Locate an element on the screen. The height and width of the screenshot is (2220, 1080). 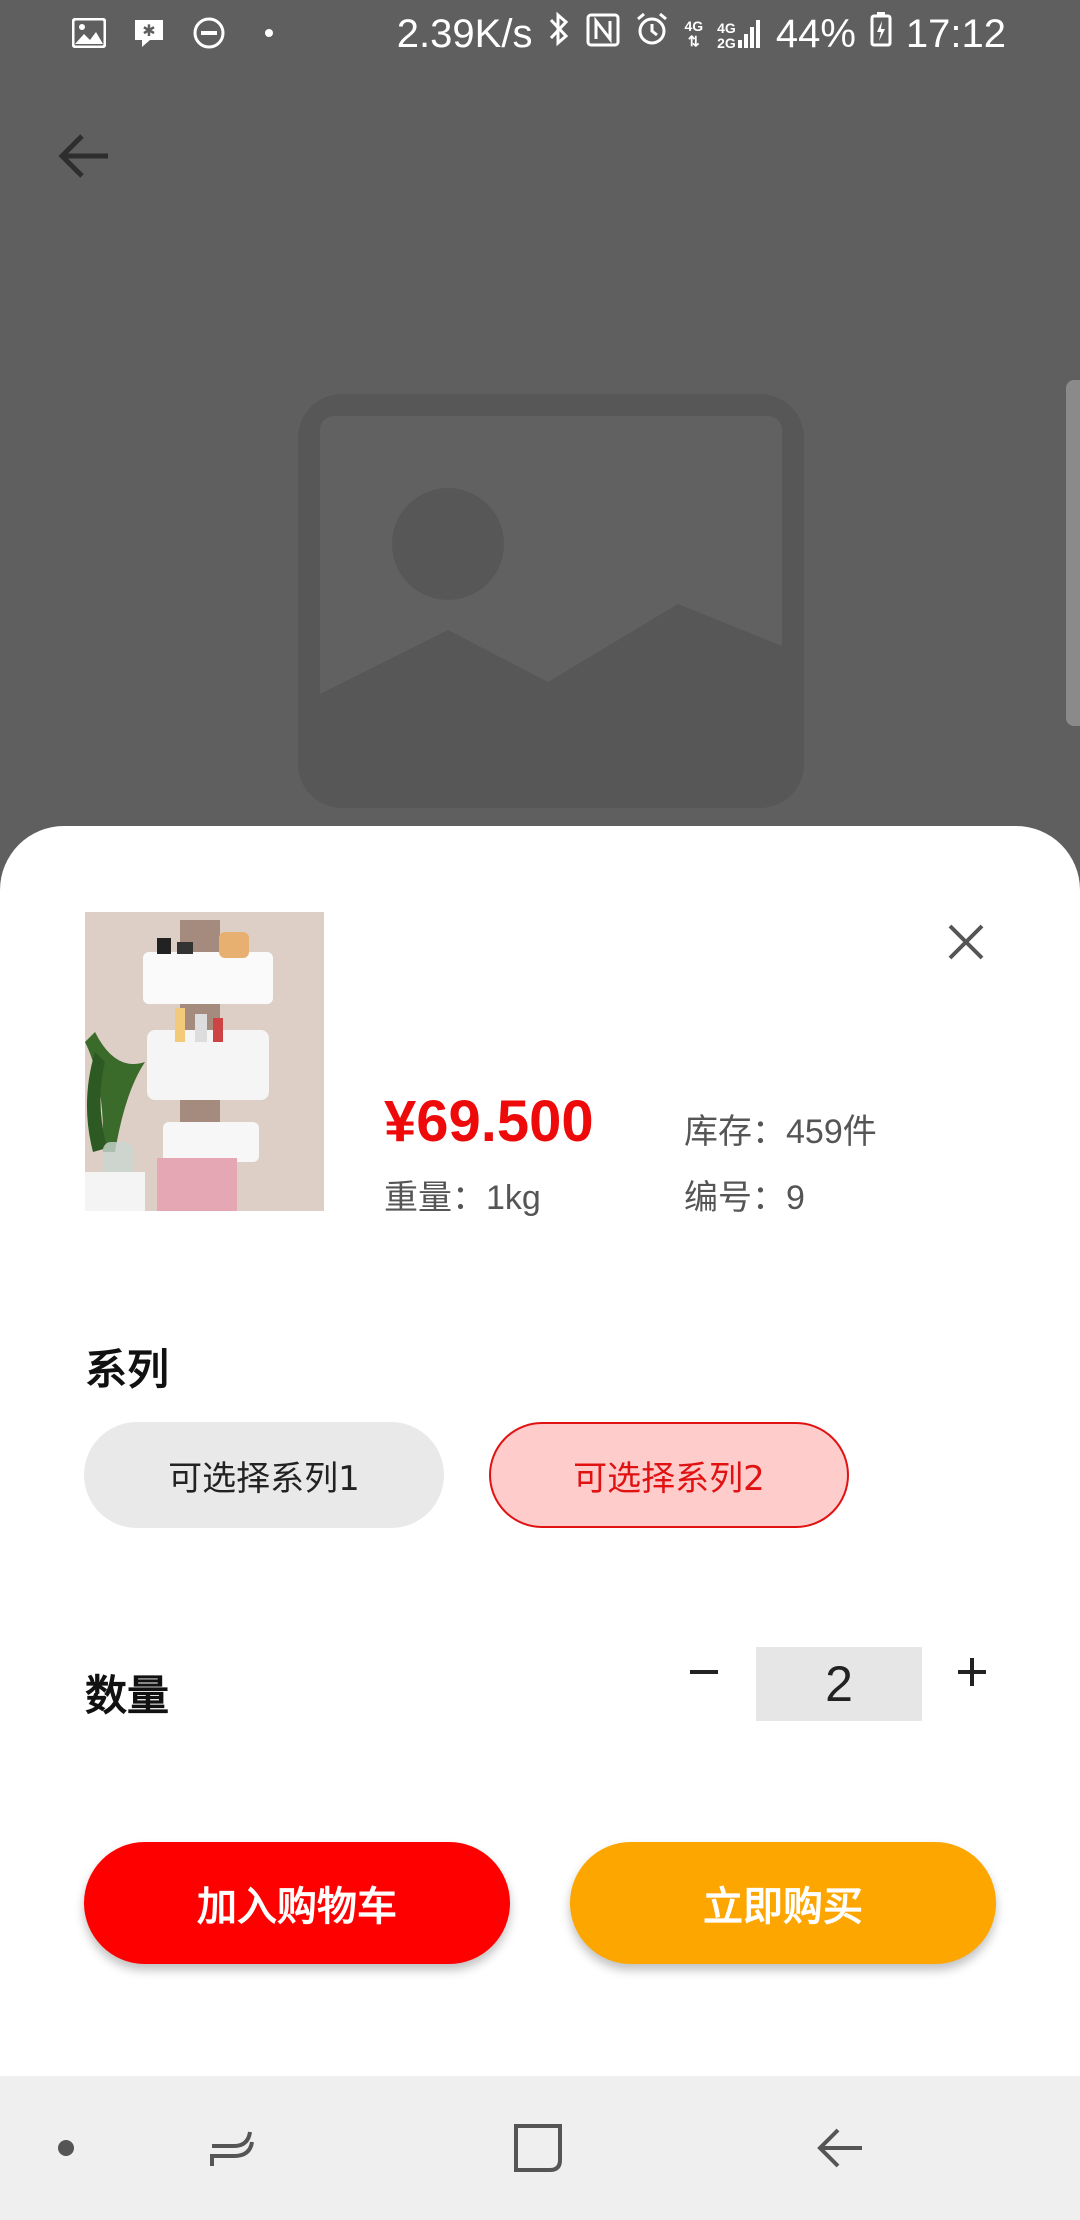
buy-now-button: 立即购买 is located at coordinates (783, 1903).